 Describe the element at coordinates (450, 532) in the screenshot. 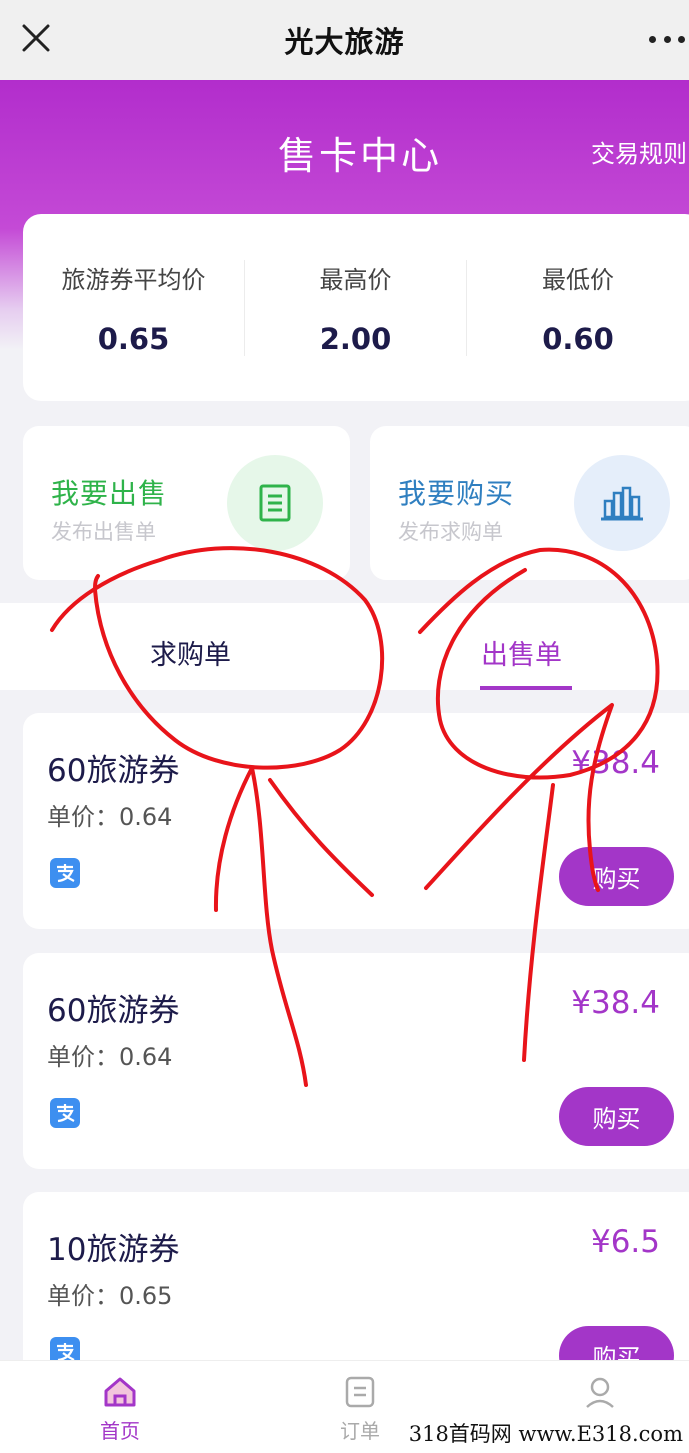

I see `buy-action-subtitle: 发布求购单` at that location.